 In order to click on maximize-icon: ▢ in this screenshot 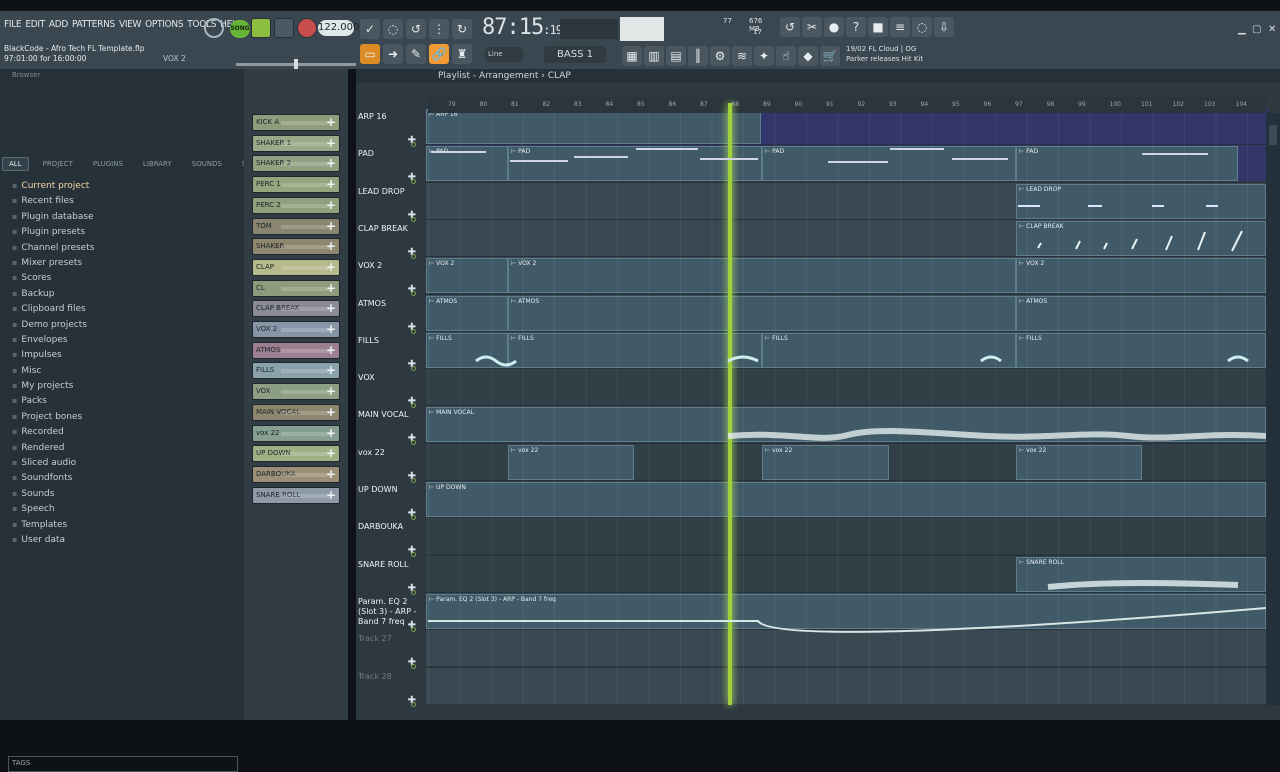, I will do `click(1256, 29)`.